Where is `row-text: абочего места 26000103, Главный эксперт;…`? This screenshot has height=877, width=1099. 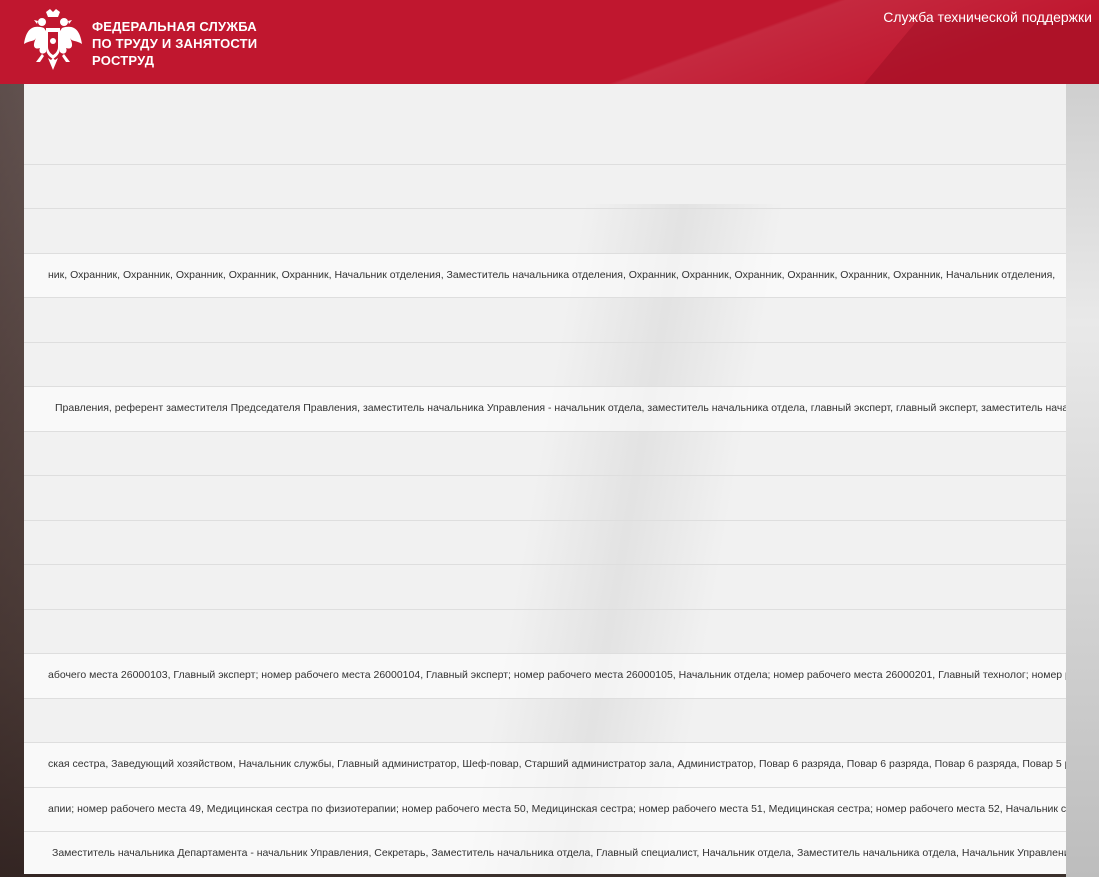 row-text: абочего места 26000103, Главный эксперт;… is located at coordinates (557, 675).